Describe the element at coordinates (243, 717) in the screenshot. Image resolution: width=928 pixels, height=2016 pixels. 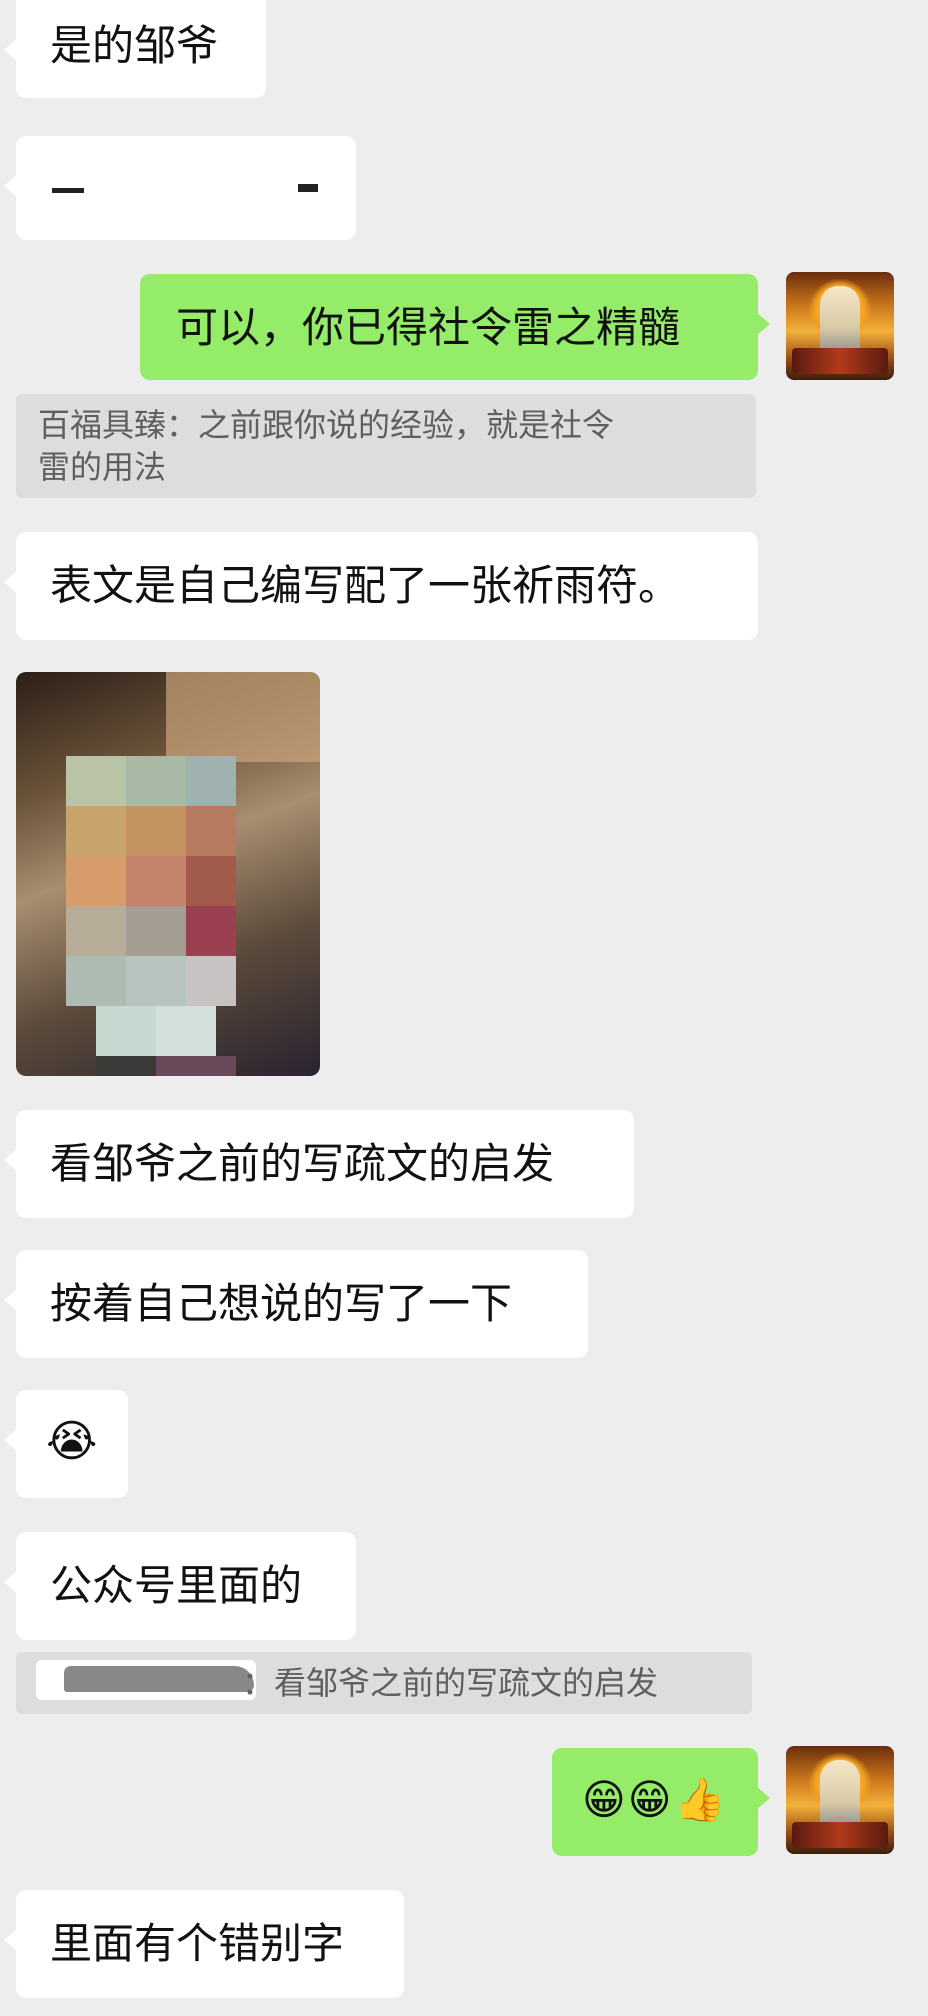
I see `photo-light-patch` at that location.